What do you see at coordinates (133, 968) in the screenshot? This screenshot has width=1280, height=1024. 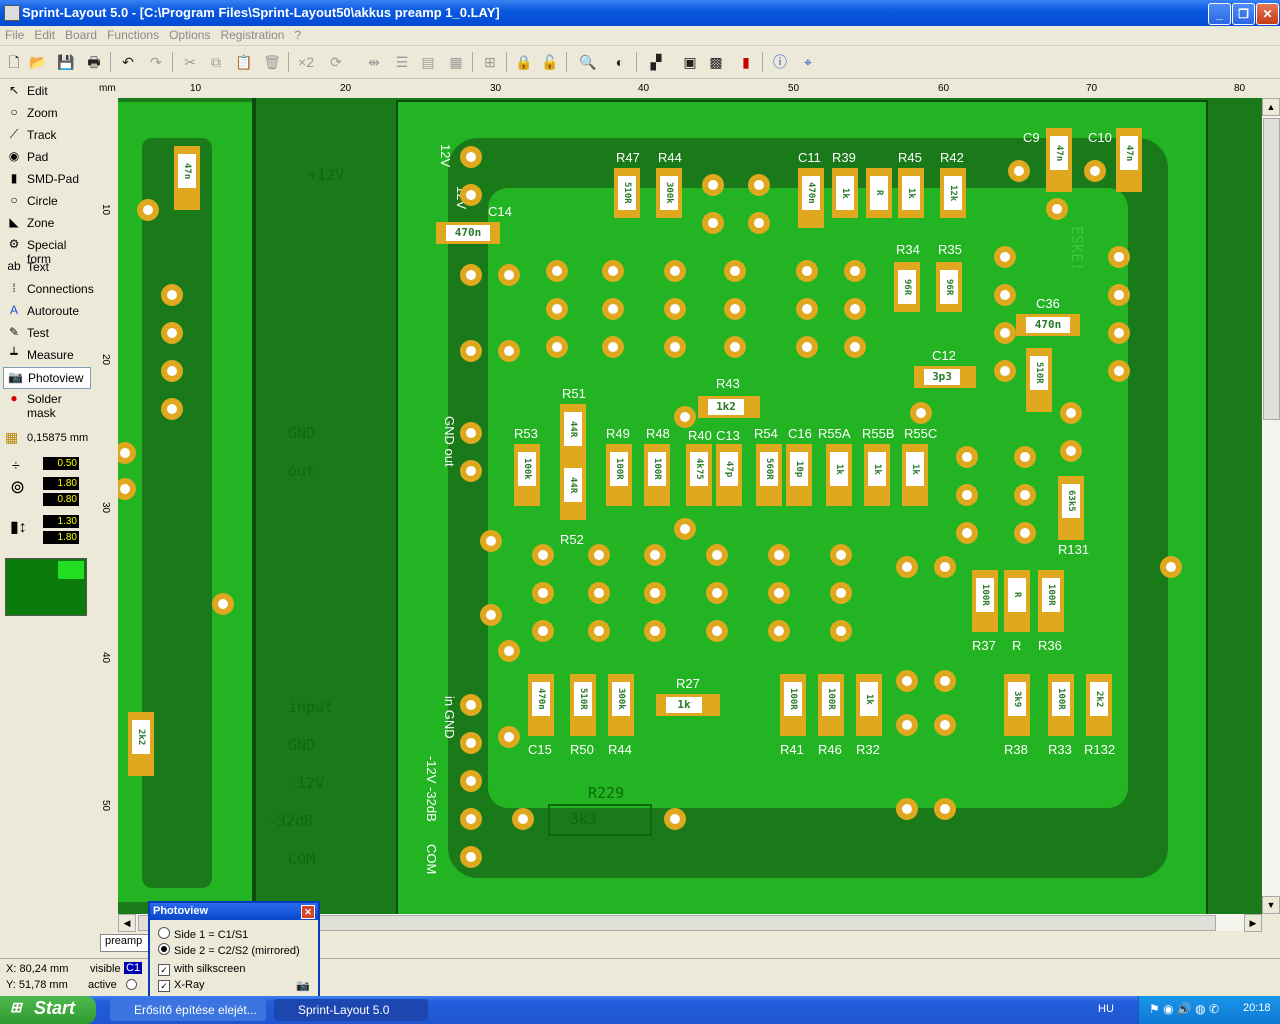 I see `layer-c1: C1` at bounding box center [133, 968].